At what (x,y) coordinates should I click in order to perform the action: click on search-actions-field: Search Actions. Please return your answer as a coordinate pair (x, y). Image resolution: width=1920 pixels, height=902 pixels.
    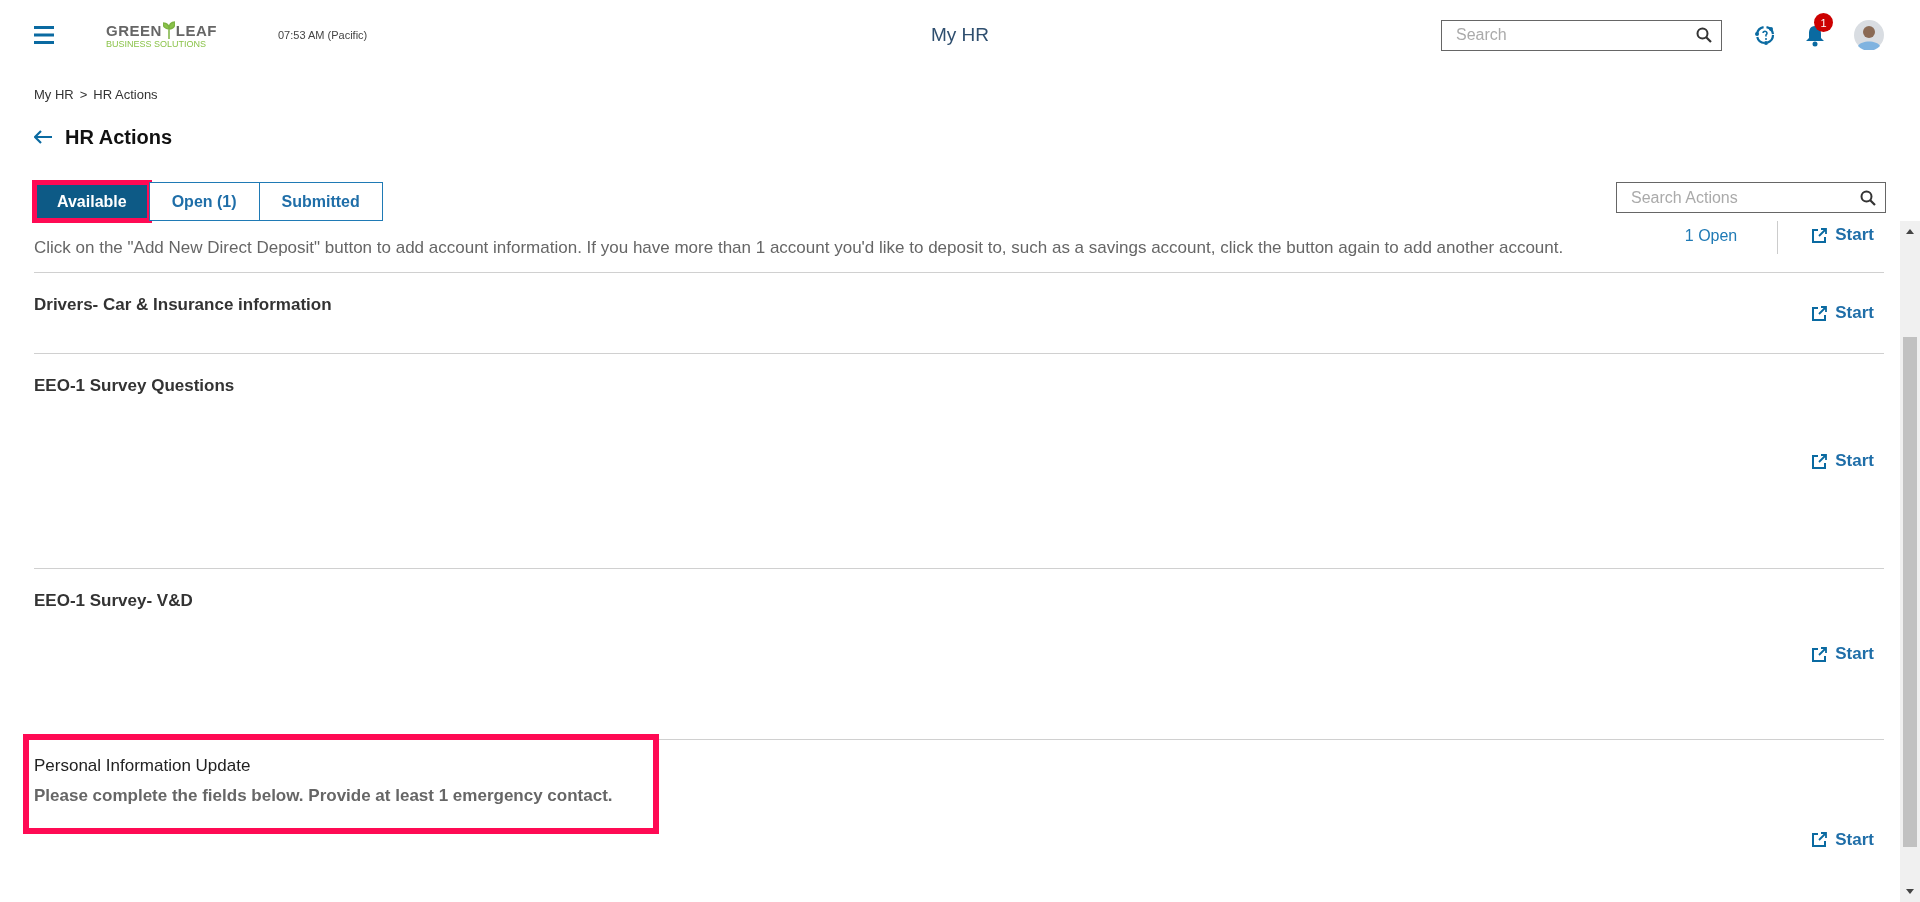
    Looking at the image, I should click on (1751, 197).